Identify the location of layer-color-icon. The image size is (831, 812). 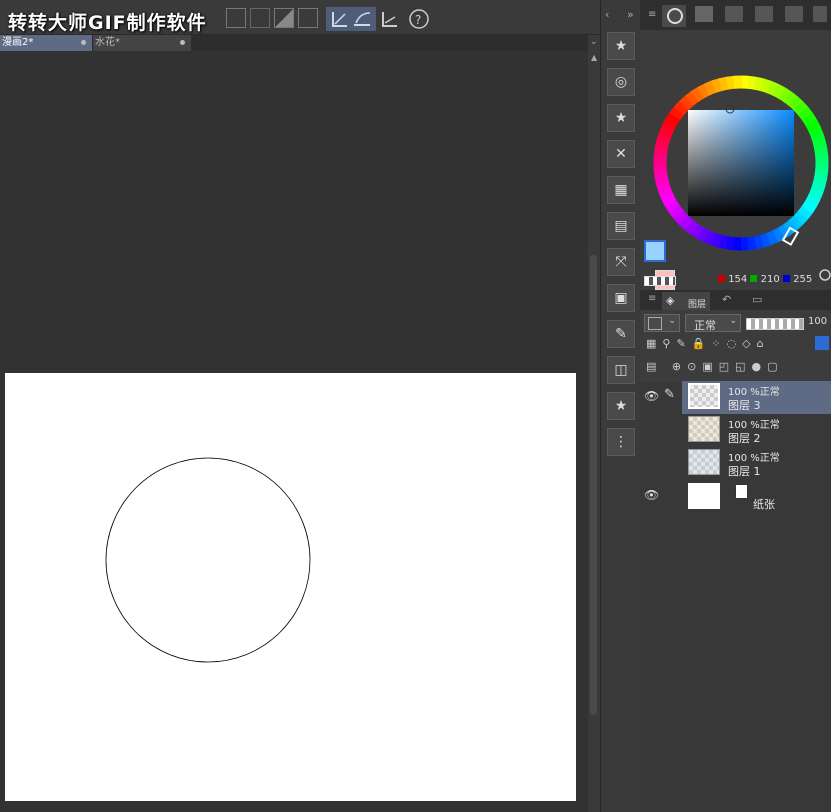
(822, 343).